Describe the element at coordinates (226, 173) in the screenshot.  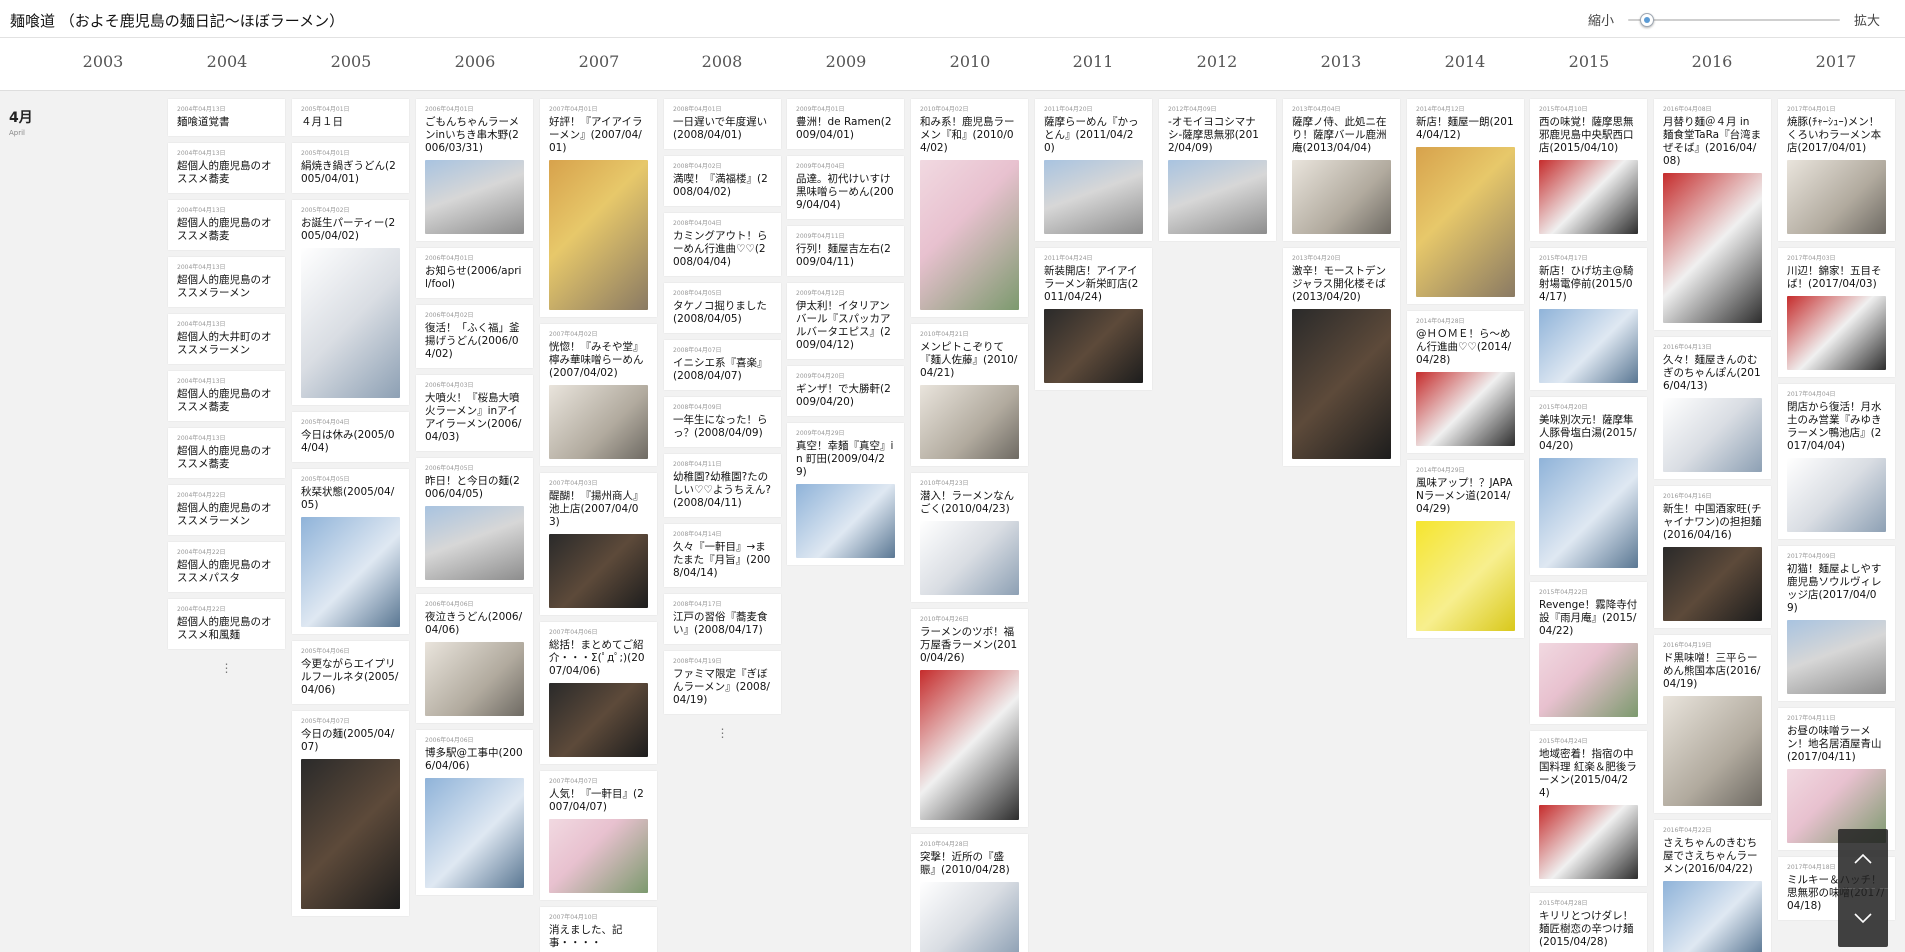
I see `post-title: 超個人的鹿児島のオススメ蕎麦` at that location.